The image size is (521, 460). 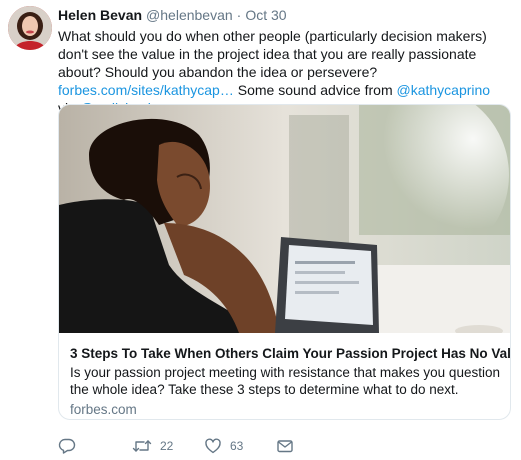 I want to click on tweet-date: Oct 30, so click(x=265, y=15).